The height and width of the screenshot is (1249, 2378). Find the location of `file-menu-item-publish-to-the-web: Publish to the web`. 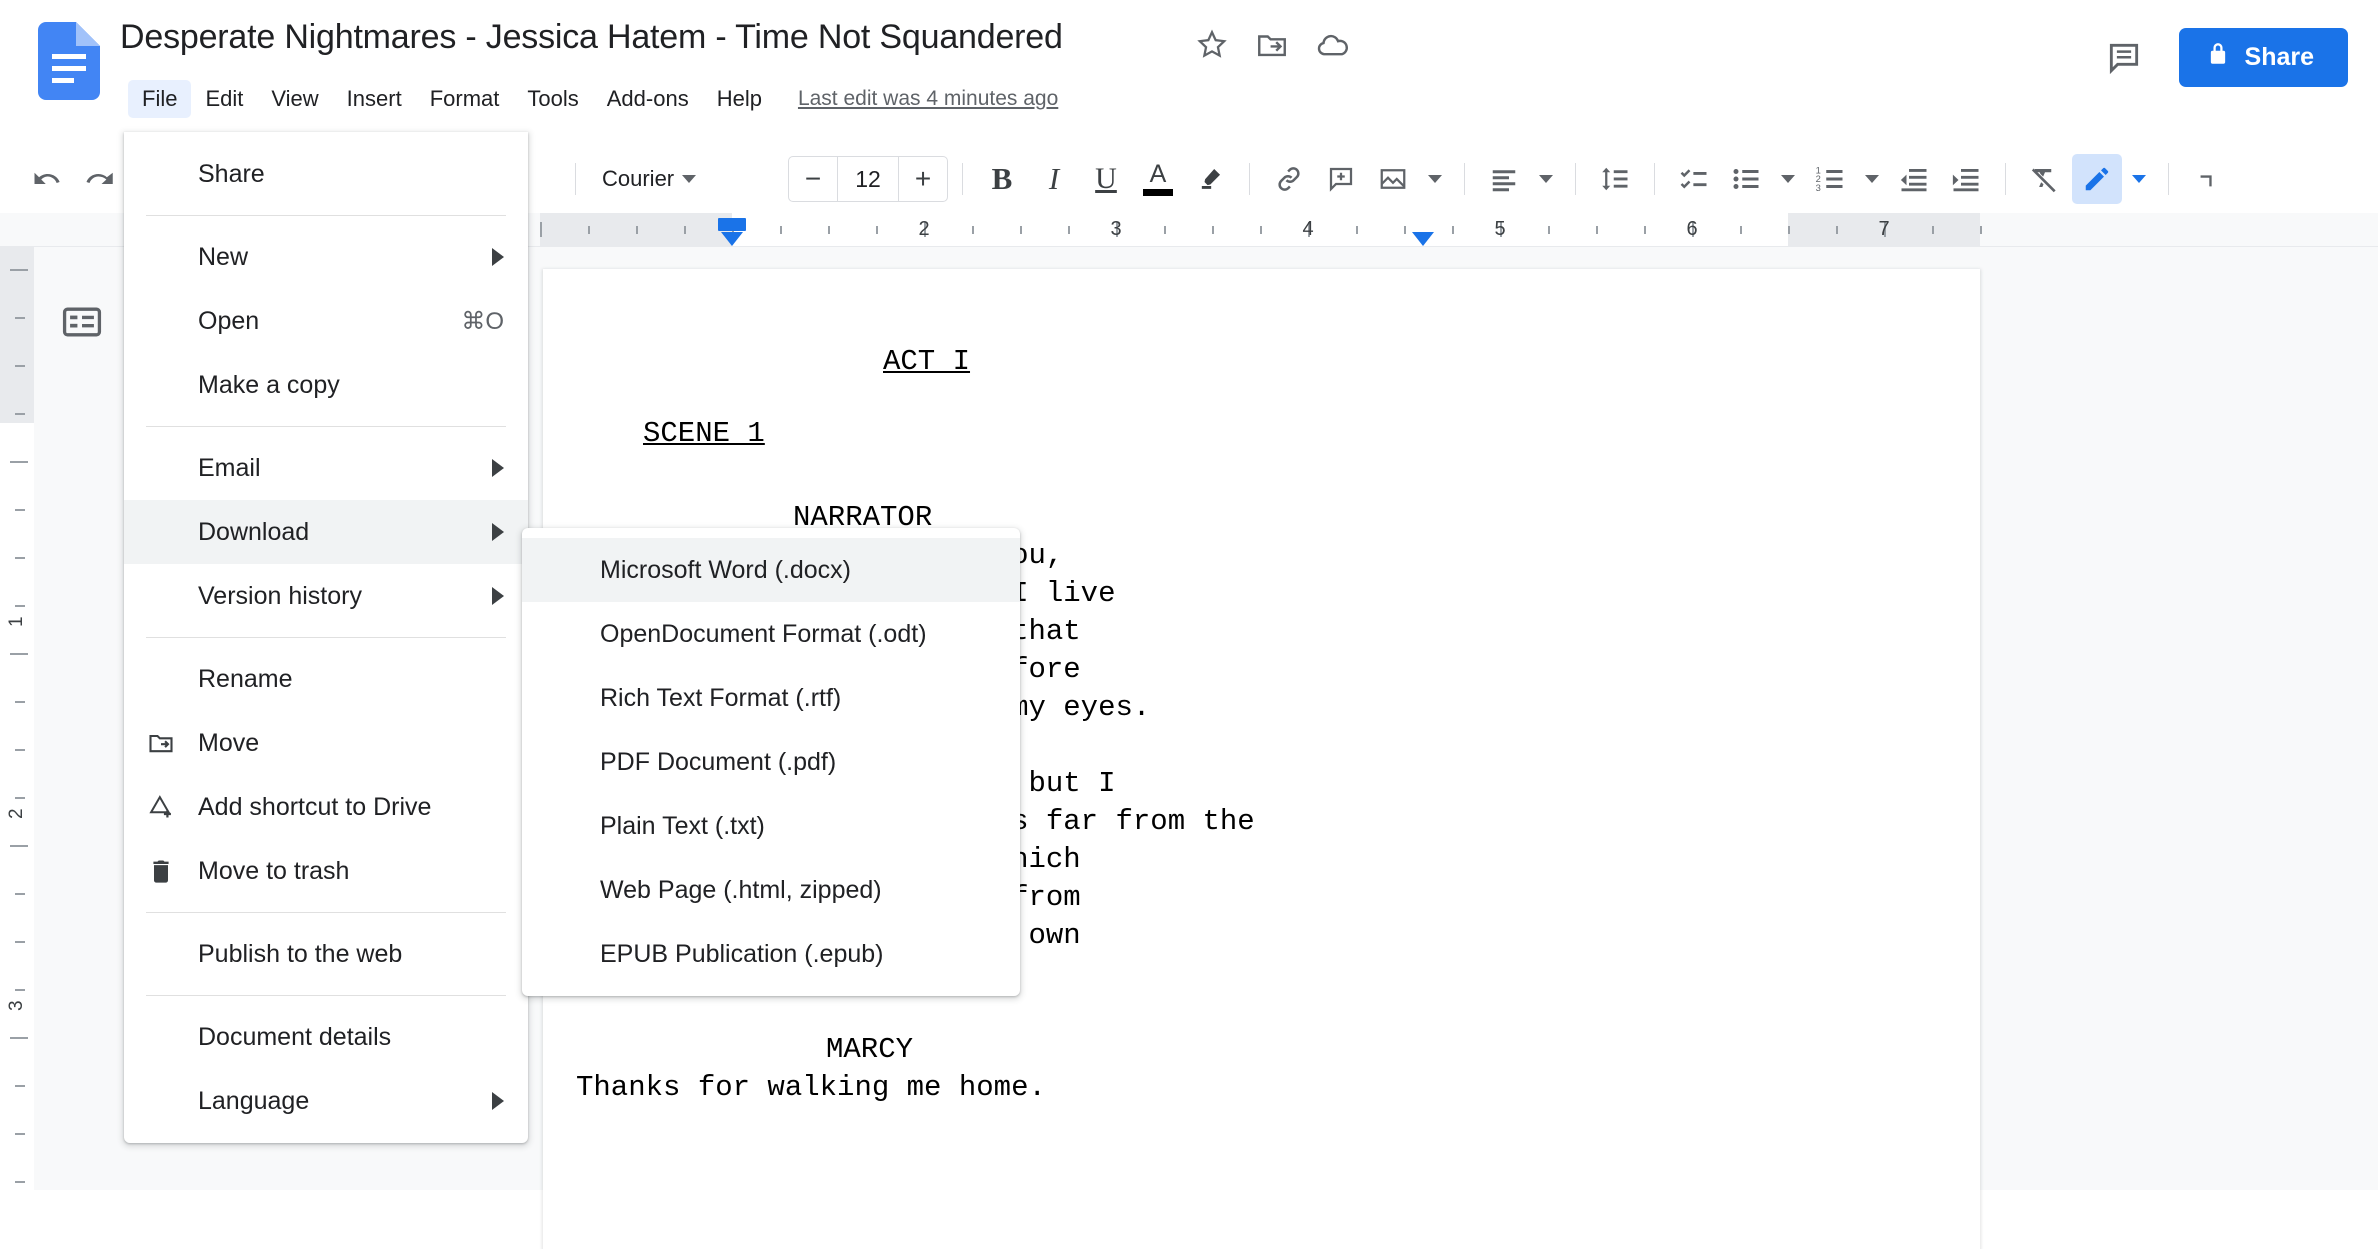

file-menu-item-publish-to-the-web: Publish to the web is located at coordinates (326, 954).